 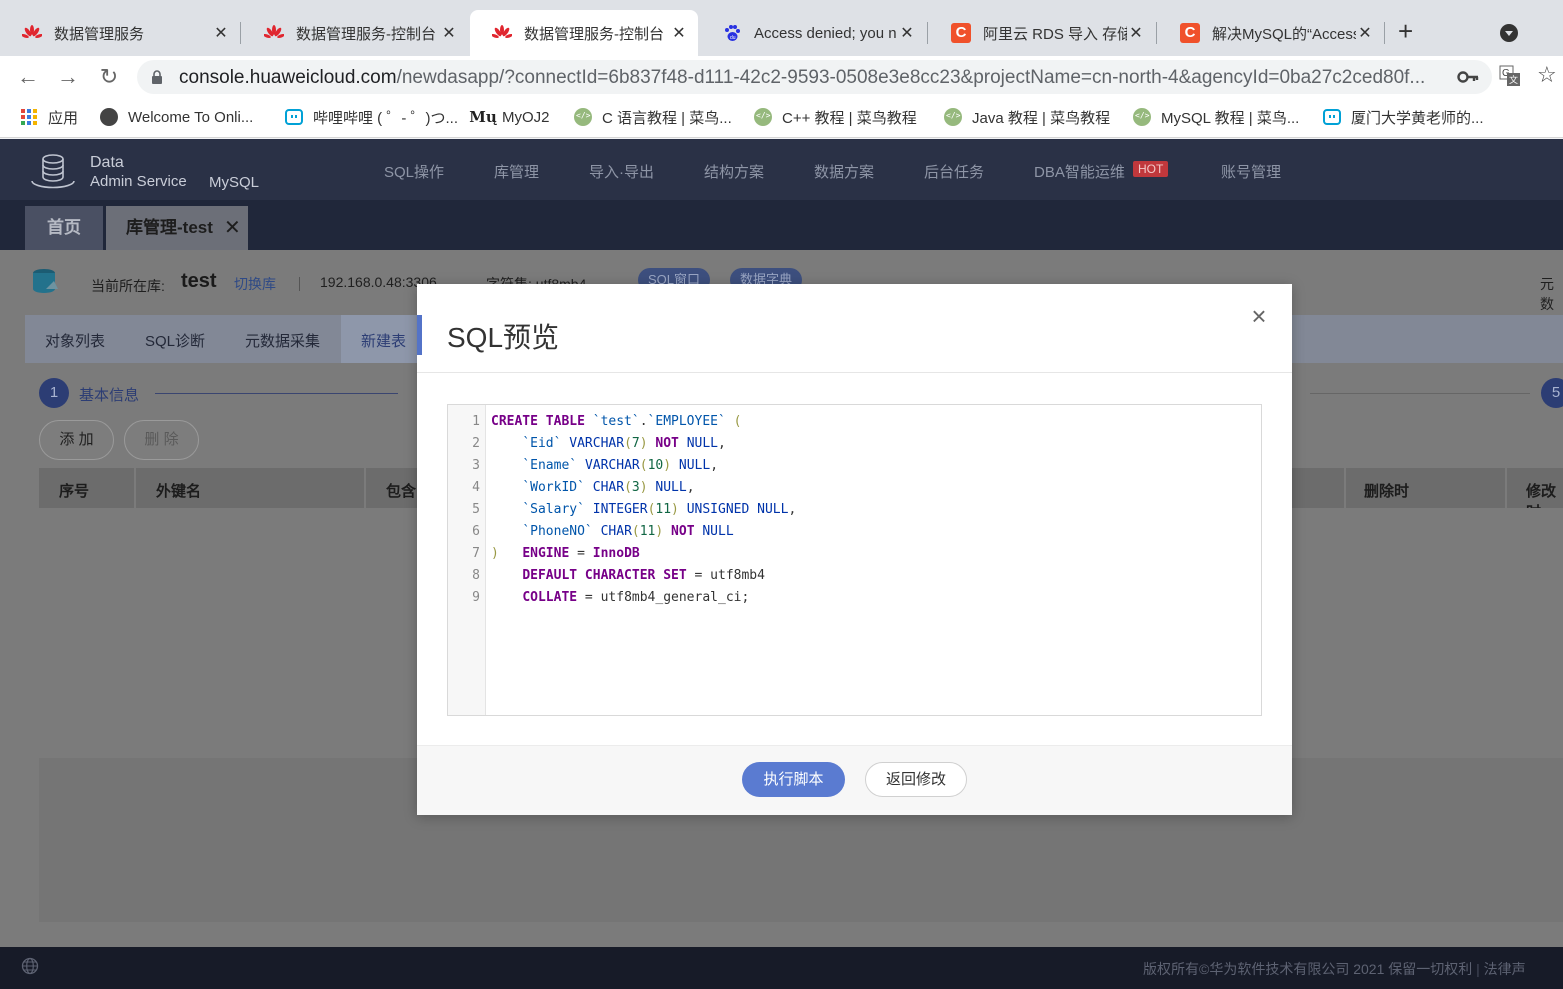 I want to click on add-button: 添 加, so click(x=76, y=440).